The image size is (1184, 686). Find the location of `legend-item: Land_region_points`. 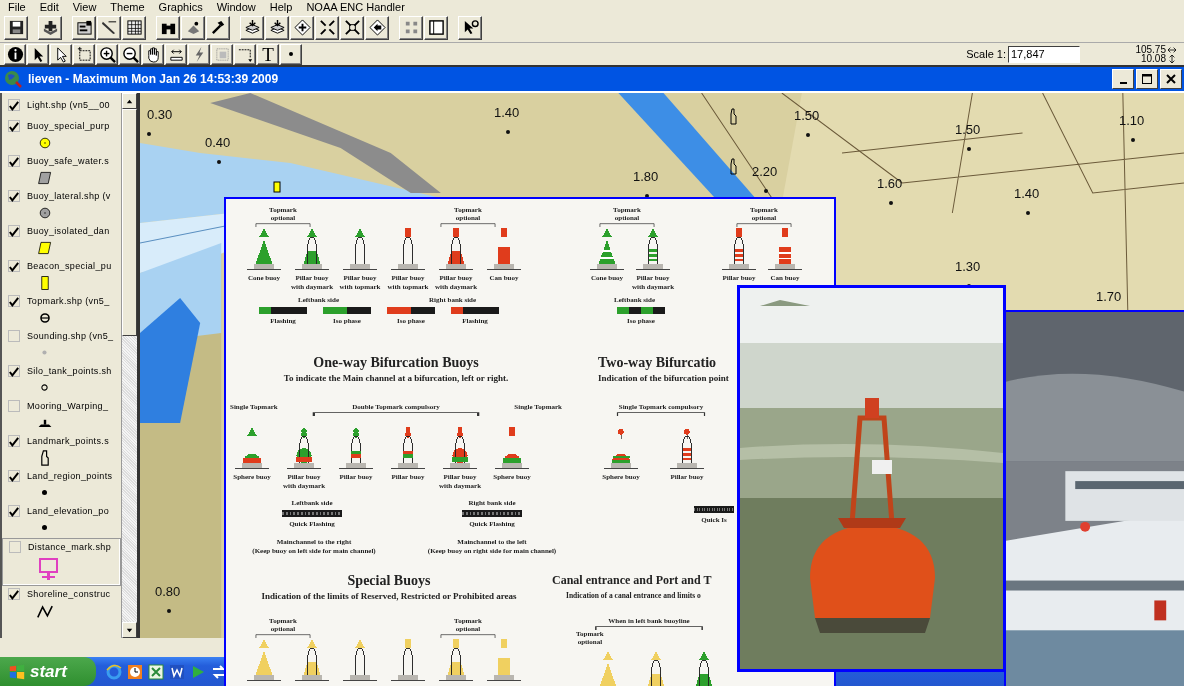

legend-item: Land_region_points is located at coordinates (61, 485).